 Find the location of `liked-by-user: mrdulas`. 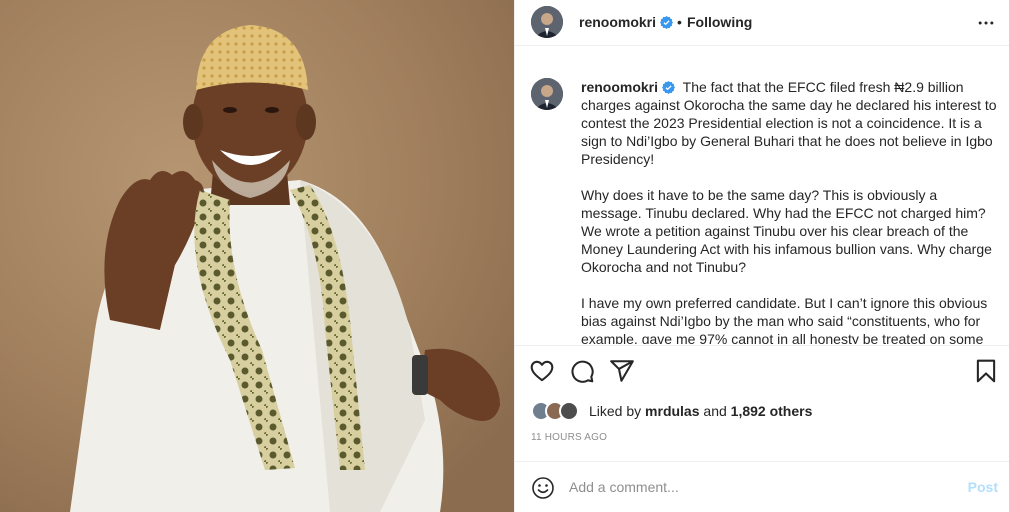

liked-by-user: mrdulas is located at coordinates (672, 411).